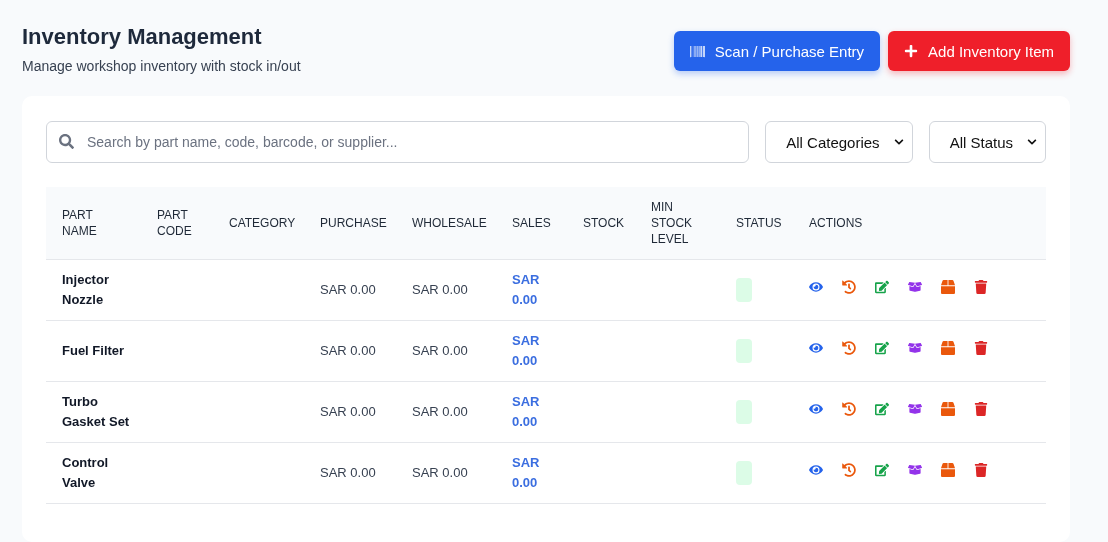 The width and height of the screenshot is (1108, 542). Describe the element at coordinates (987, 142) in the screenshot. I see `filter-dropdown: All Status` at that location.